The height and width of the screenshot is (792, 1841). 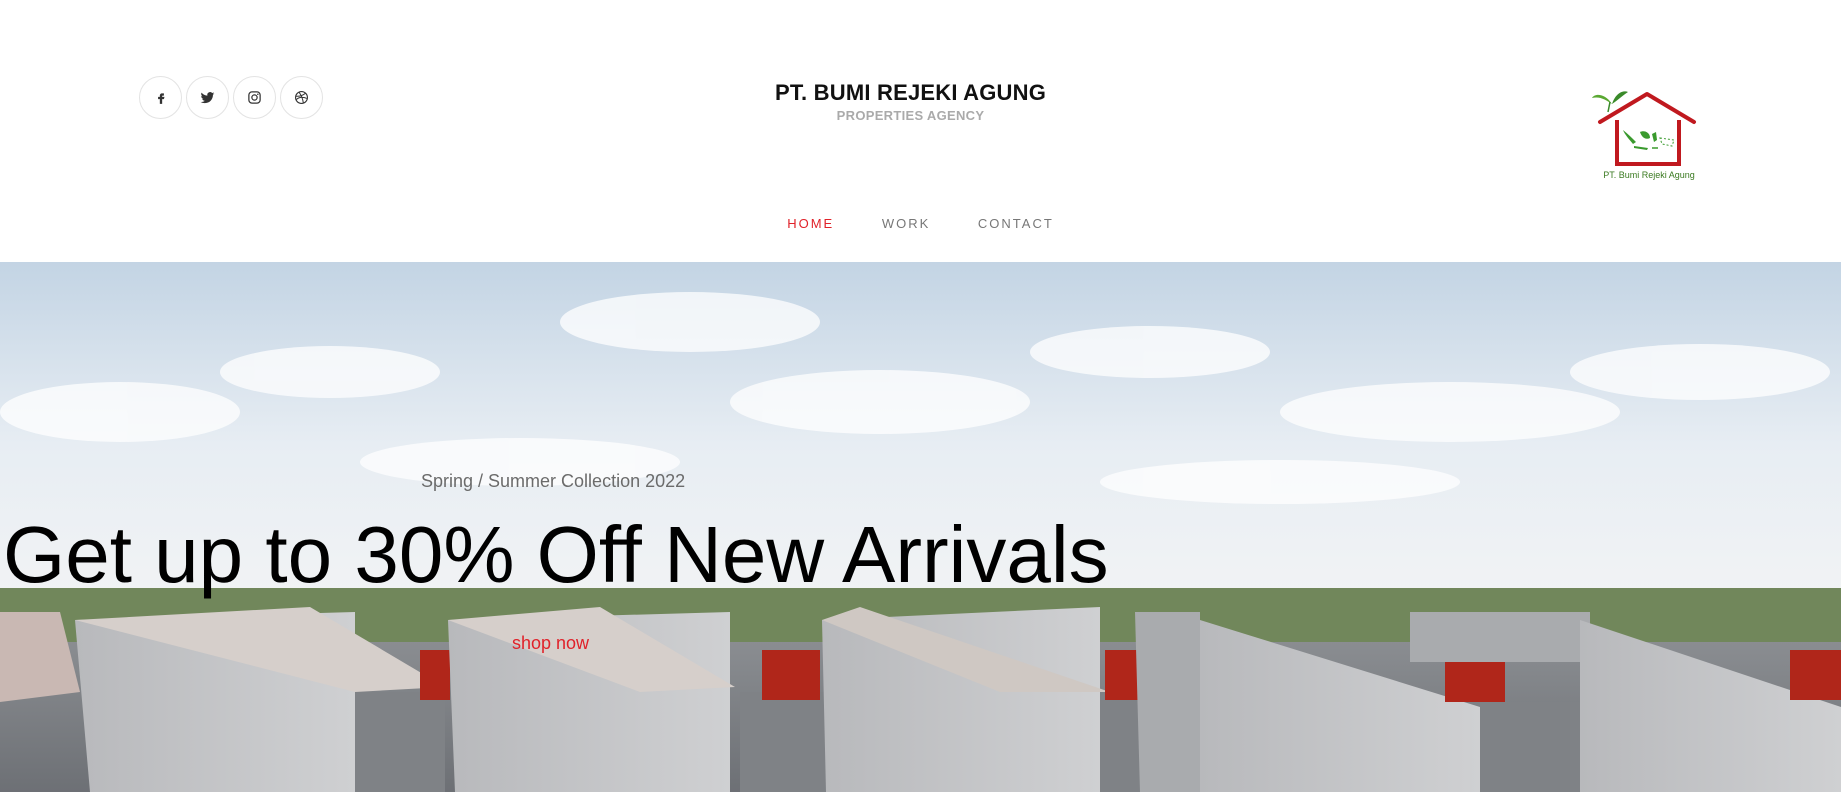 I want to click on nav-item-home: HOME, so click(x=810, y=223).